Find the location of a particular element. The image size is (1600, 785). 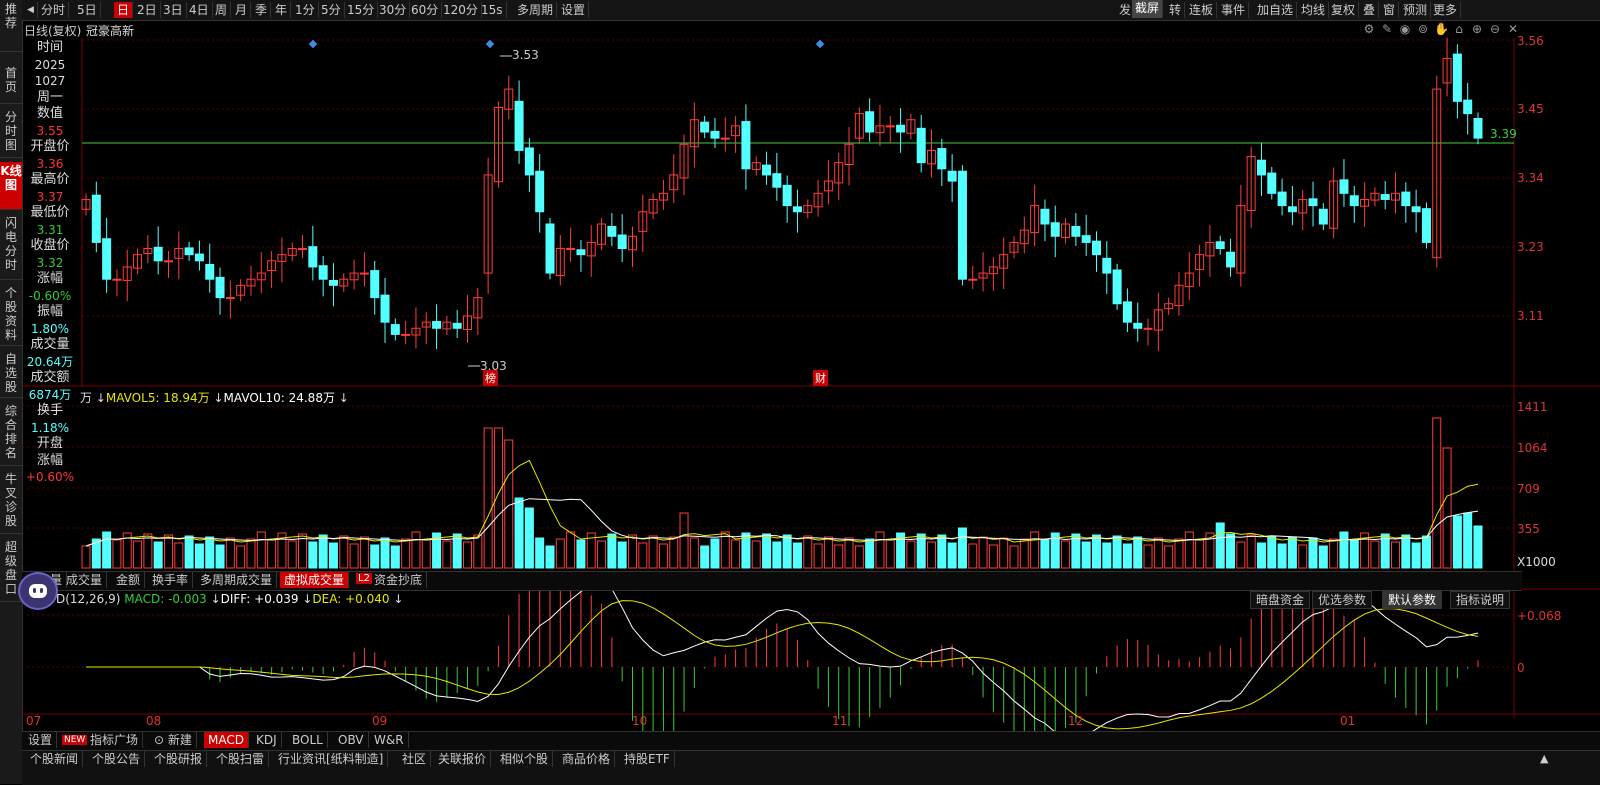

indicator-settings-tab: 设置 is located at coordinates (41, 740).